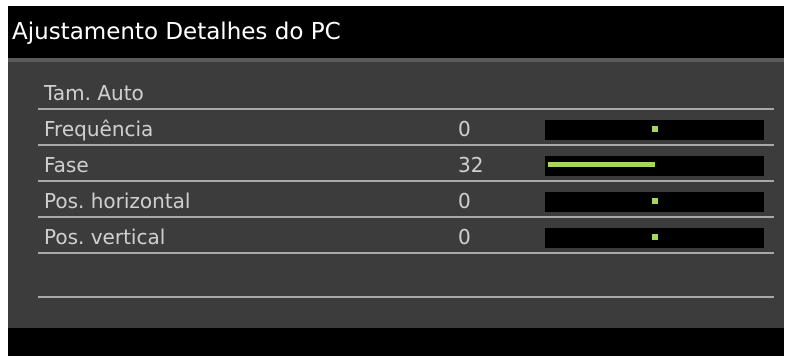 The height and width of the screenshot is (361, 787). I want to click on frequency-slider, so click(654, 130).